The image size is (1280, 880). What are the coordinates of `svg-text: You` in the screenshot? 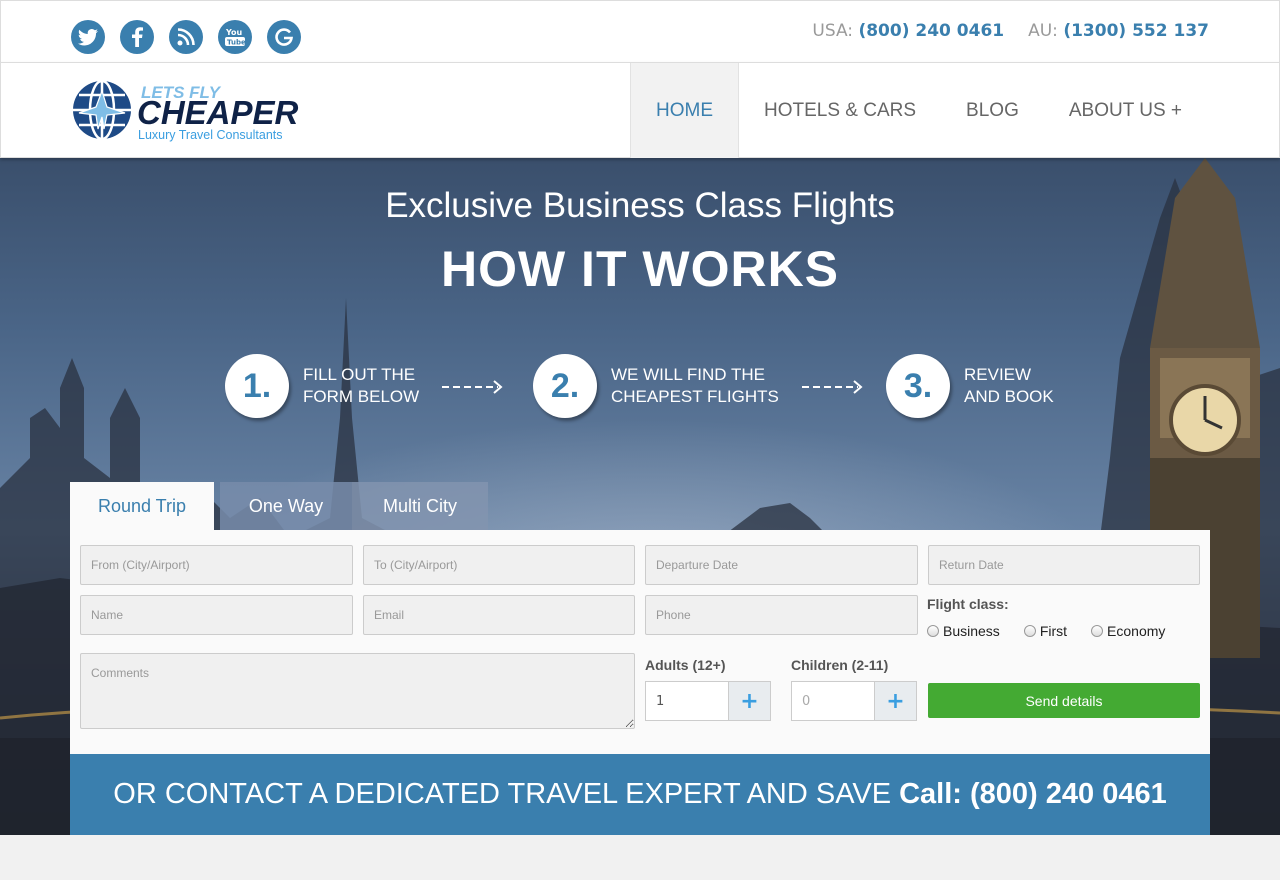 It's located at (234, 32).